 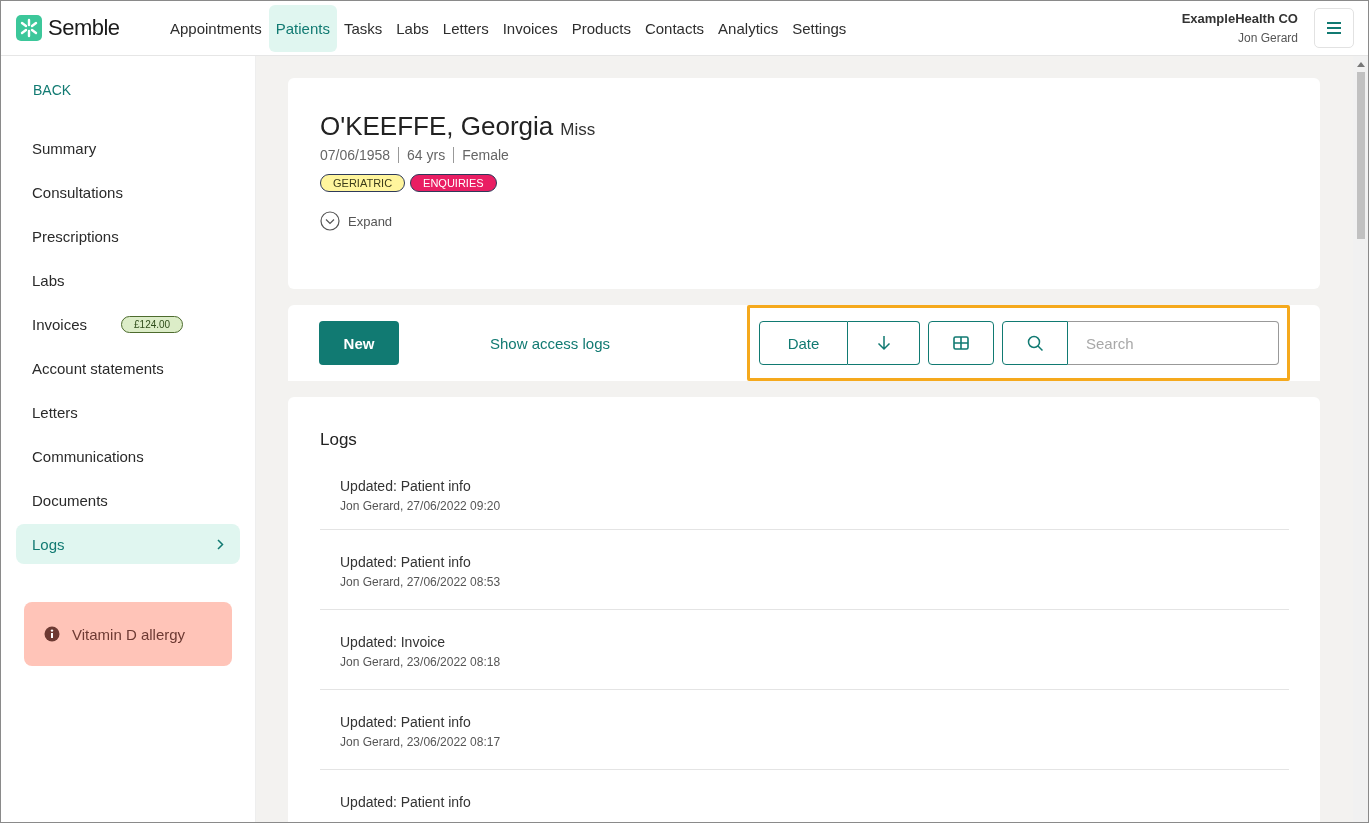 I want to click on logo-icon, so click(x=29, y=28).